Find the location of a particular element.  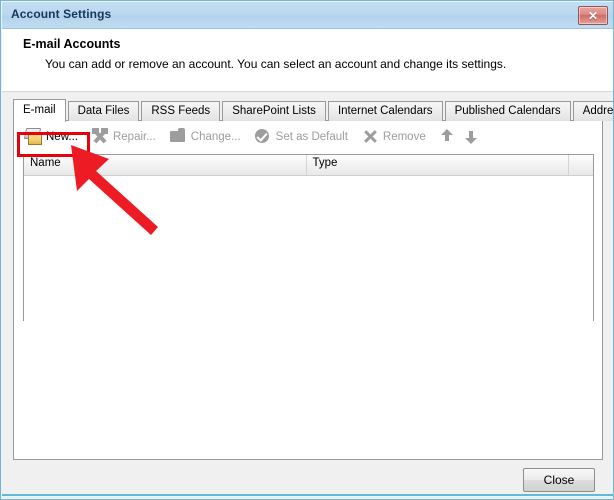

tab-label: SharePoint Lists is located at coordinates (274, 111).